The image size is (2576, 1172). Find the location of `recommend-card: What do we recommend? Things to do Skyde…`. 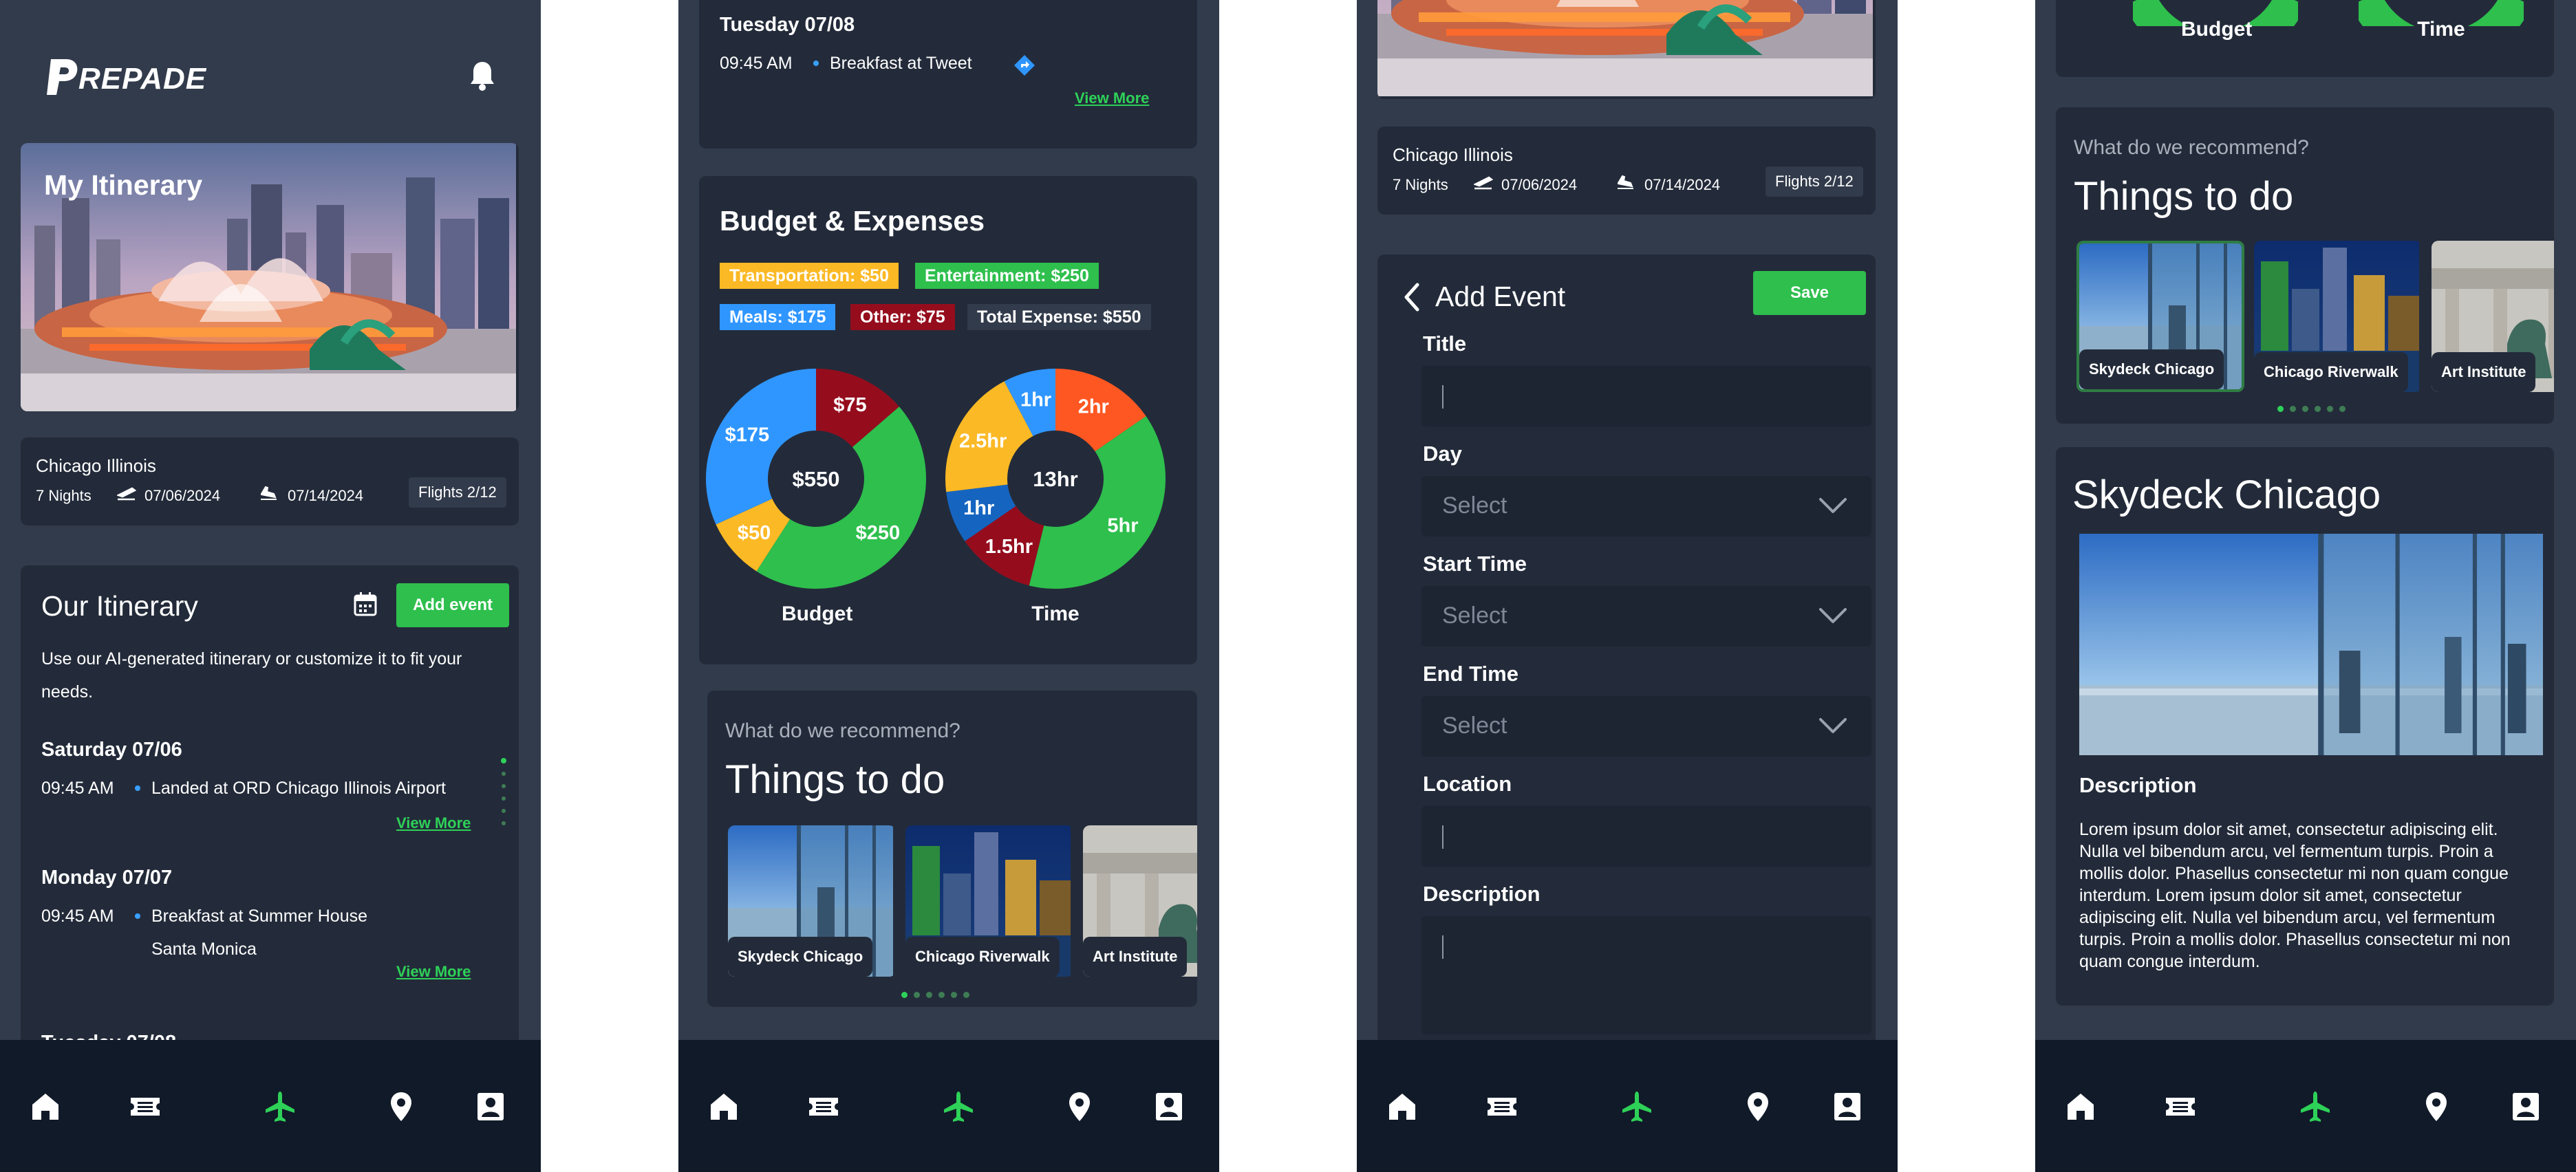

recommend-card: What do we recommend? Things to do Skyde… is located at coordinates (2305, 266).